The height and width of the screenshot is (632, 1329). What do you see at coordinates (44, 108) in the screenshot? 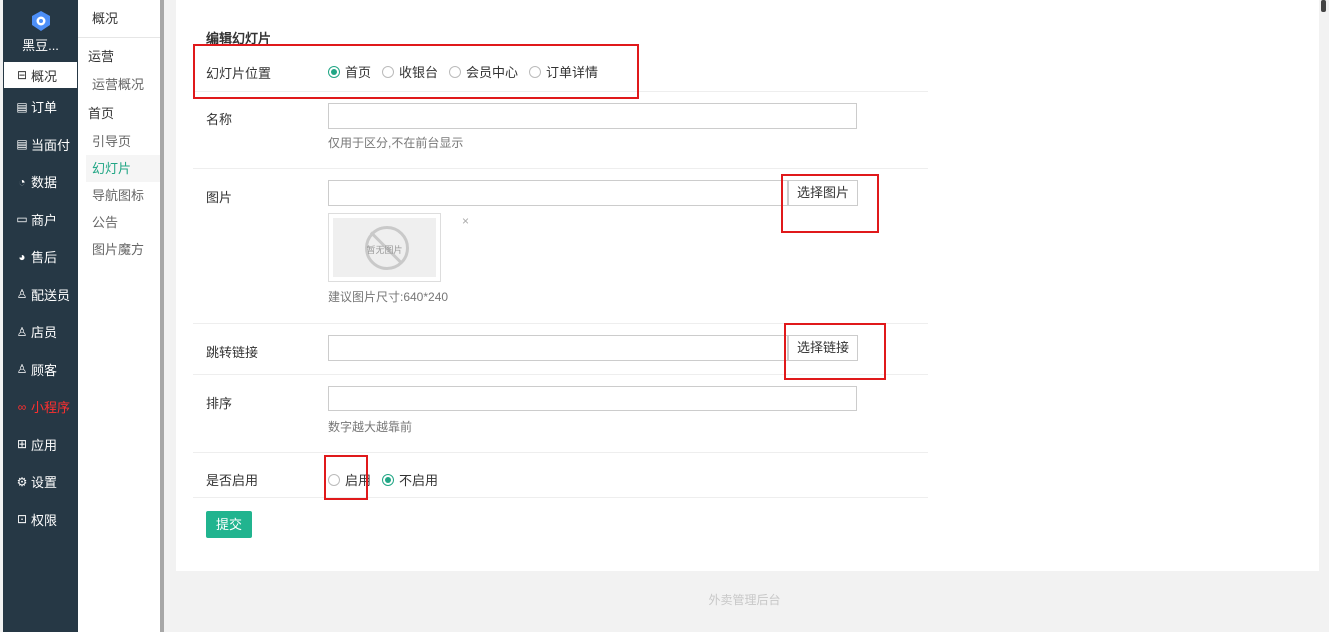
I see `sidebar-item-label: 订单` at bounding box center [44, 108].